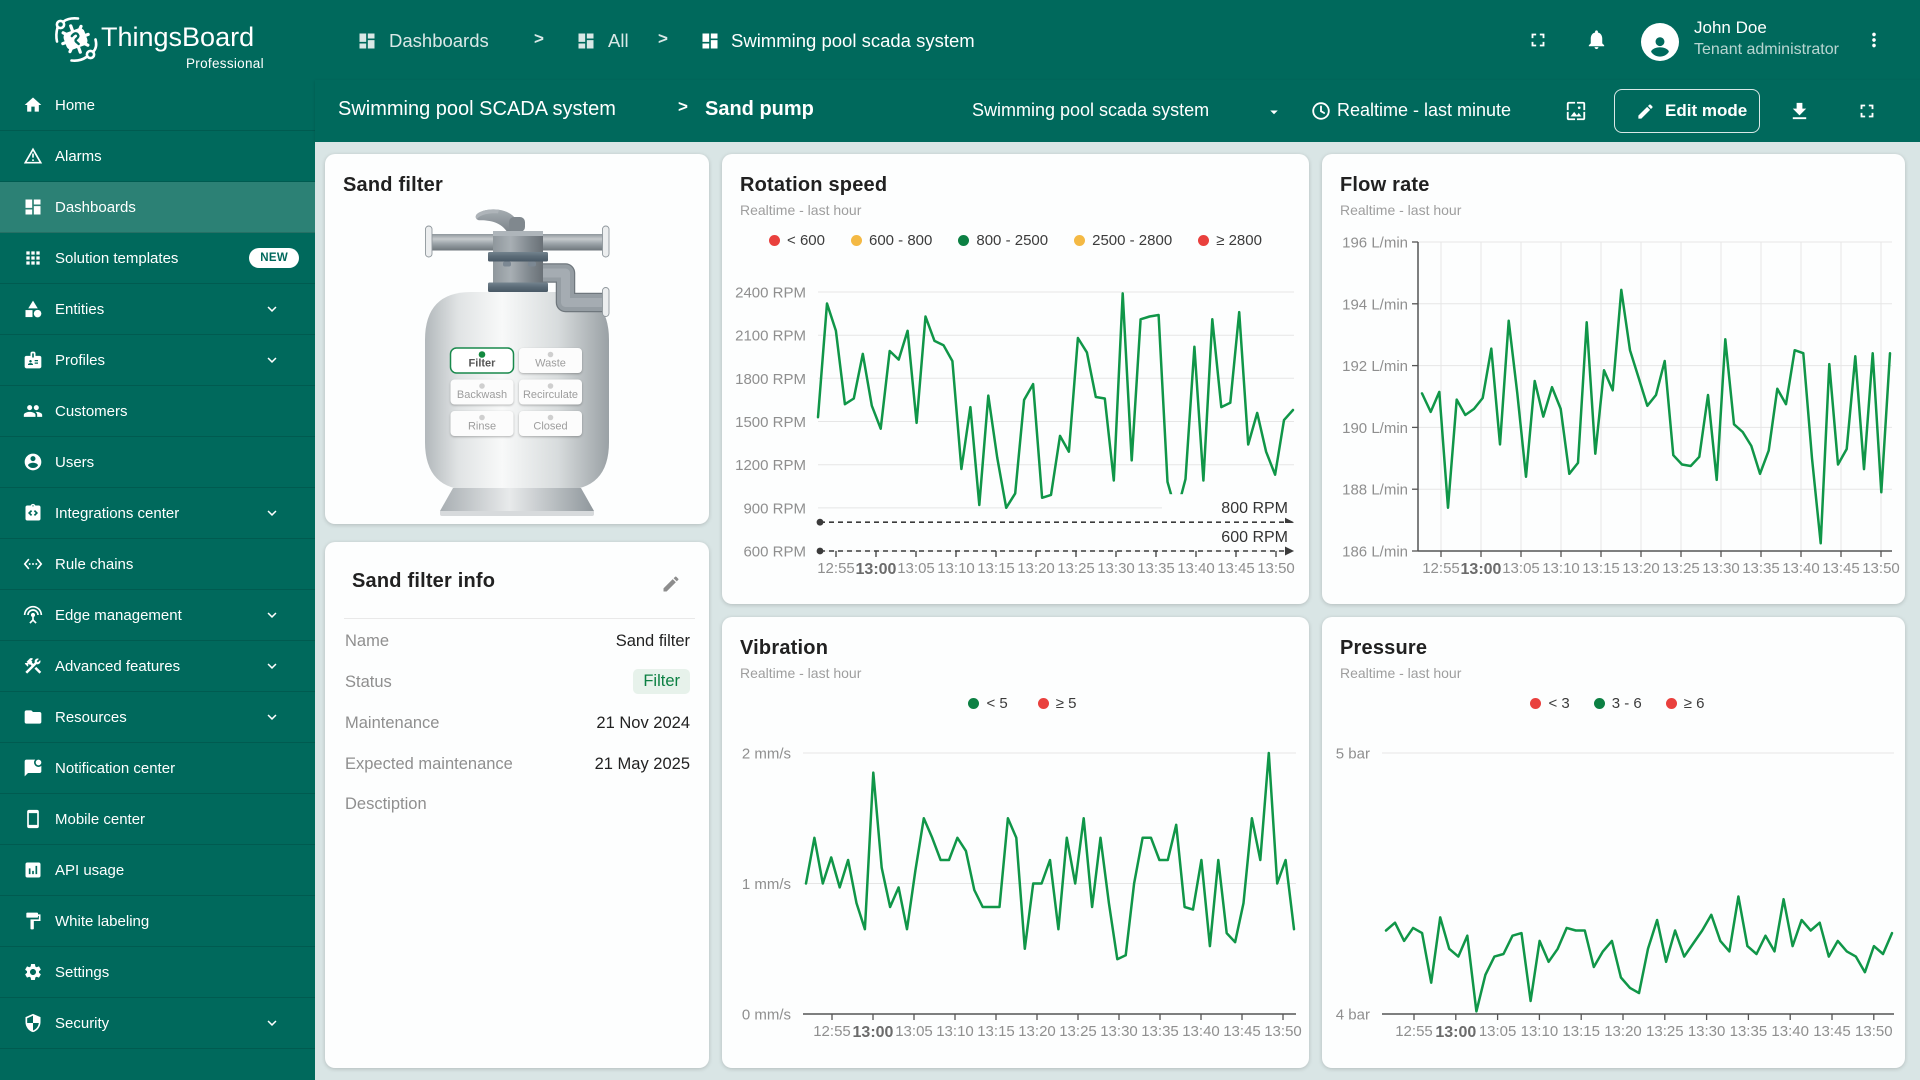 The image size is (1920, 1080). Describe the element at coordinates (482, 395) in the screenshot. I see `svg-text: Backwash` at that location.